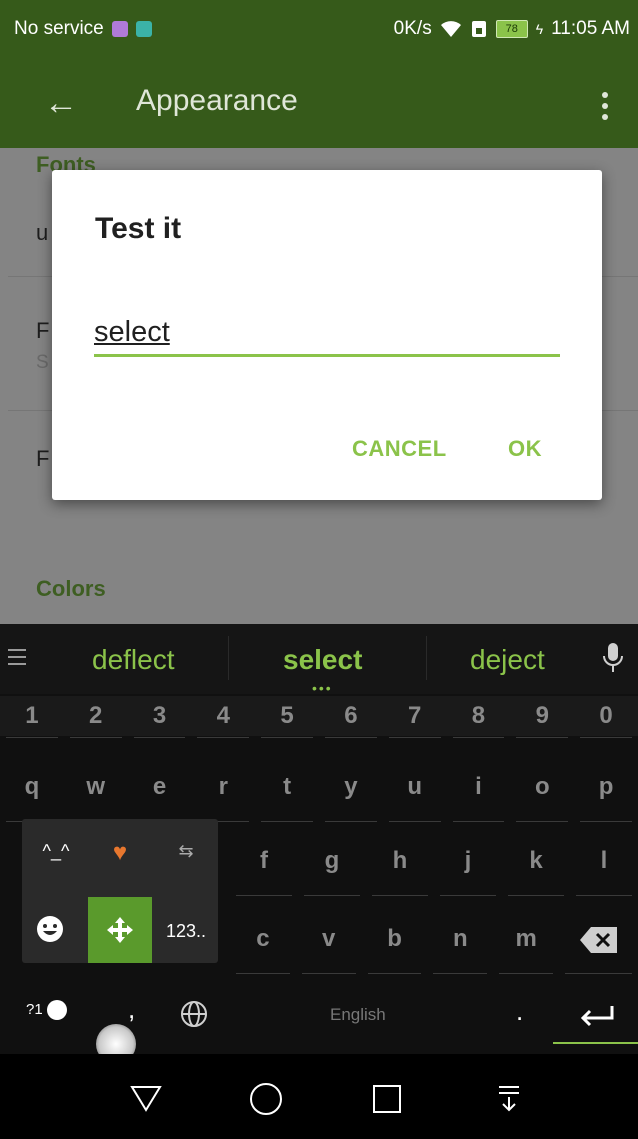 The height and width of the screenshot is (1139, 638). What do you see at coordinates (479, 717) in the screenshot?
I see `key: 8` at bounding box center [479, 717].